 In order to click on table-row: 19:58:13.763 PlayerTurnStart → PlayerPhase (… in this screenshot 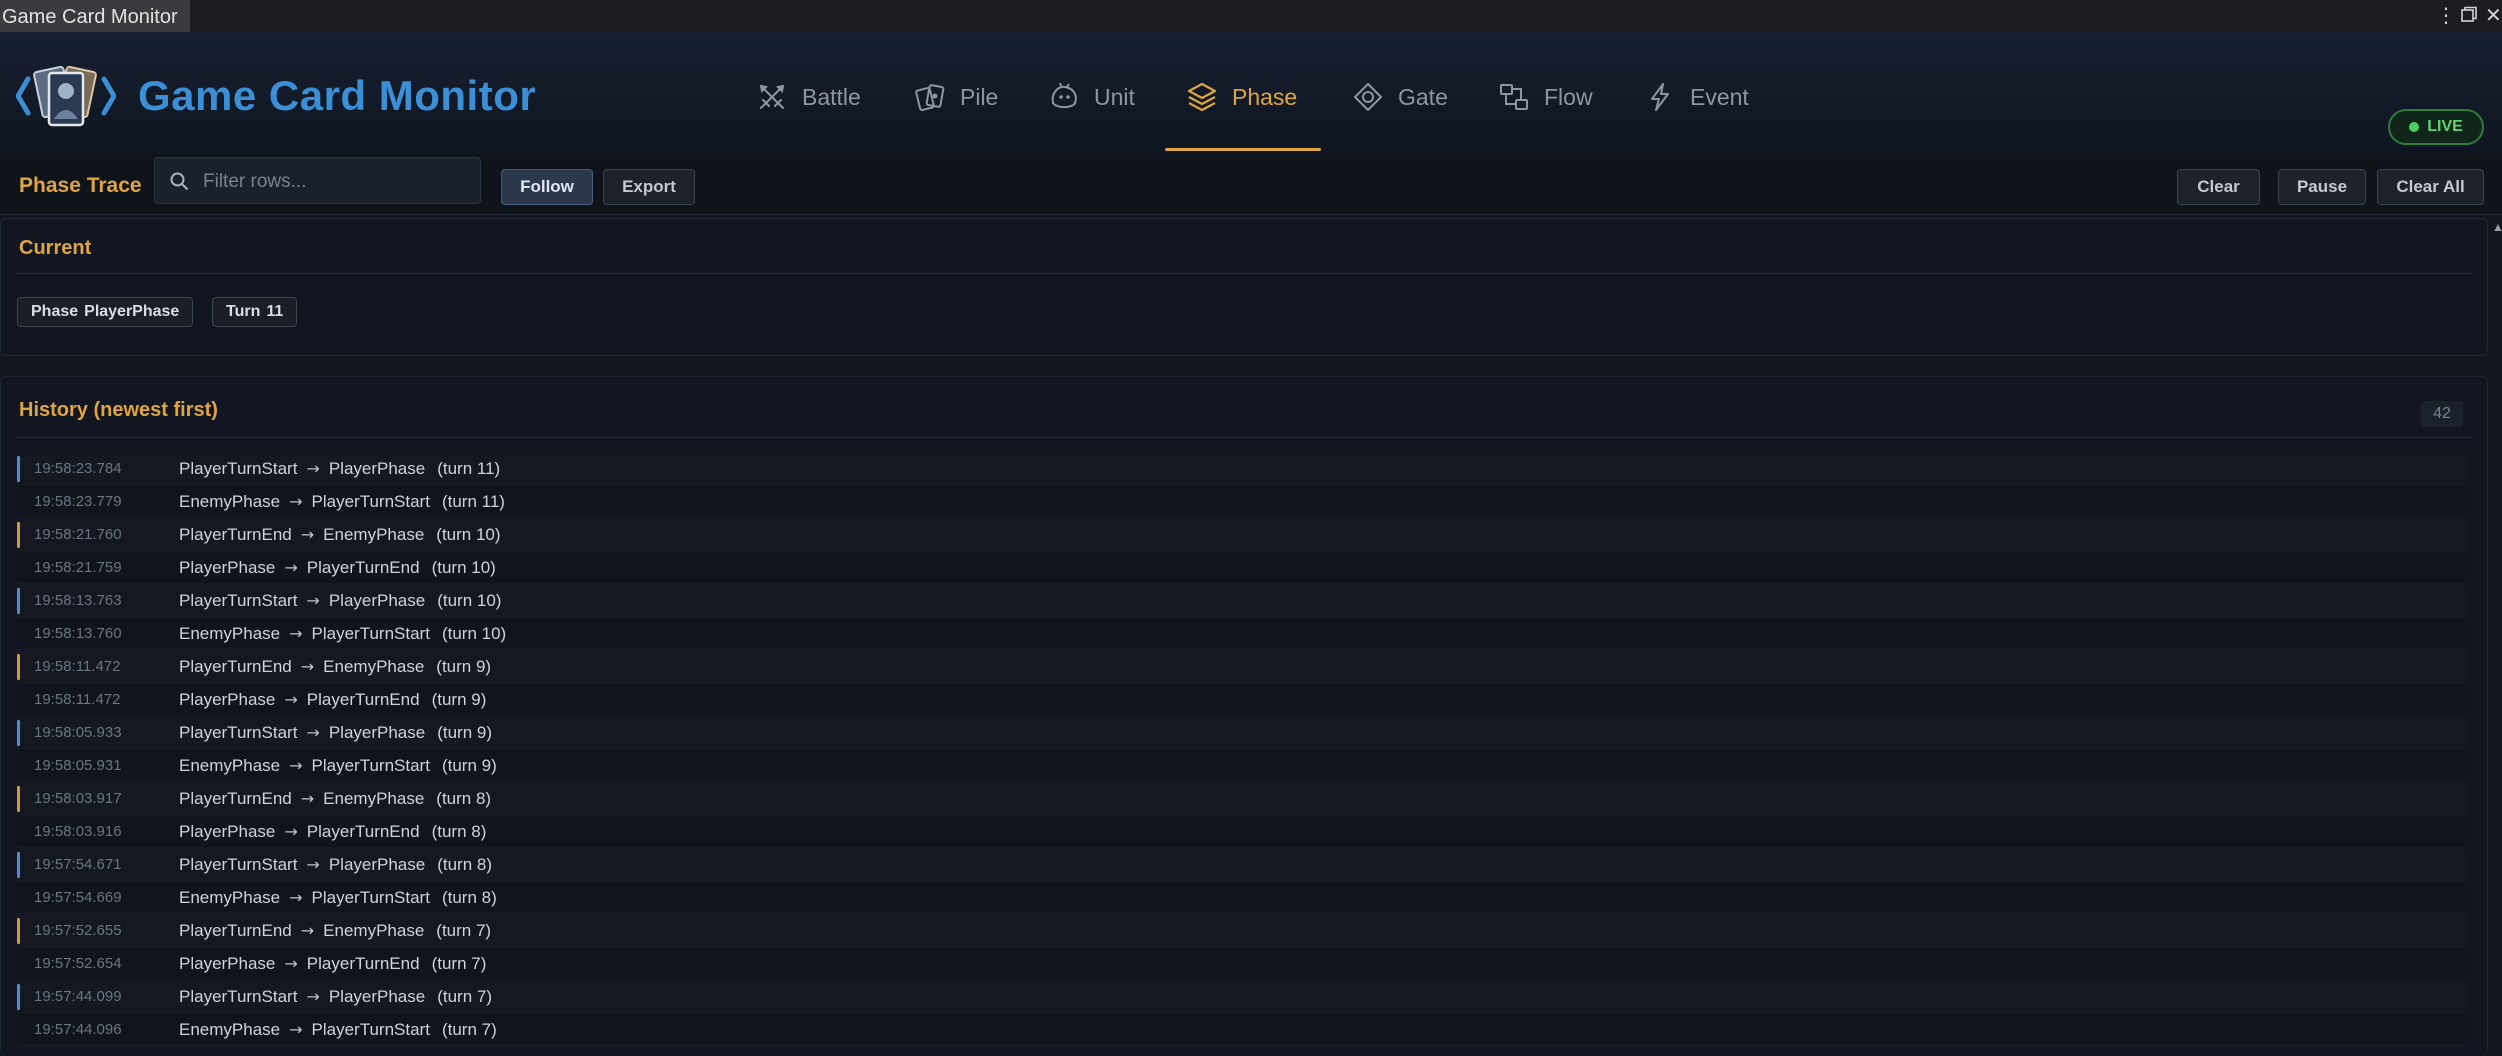, I will do `click(1242, 601)`.